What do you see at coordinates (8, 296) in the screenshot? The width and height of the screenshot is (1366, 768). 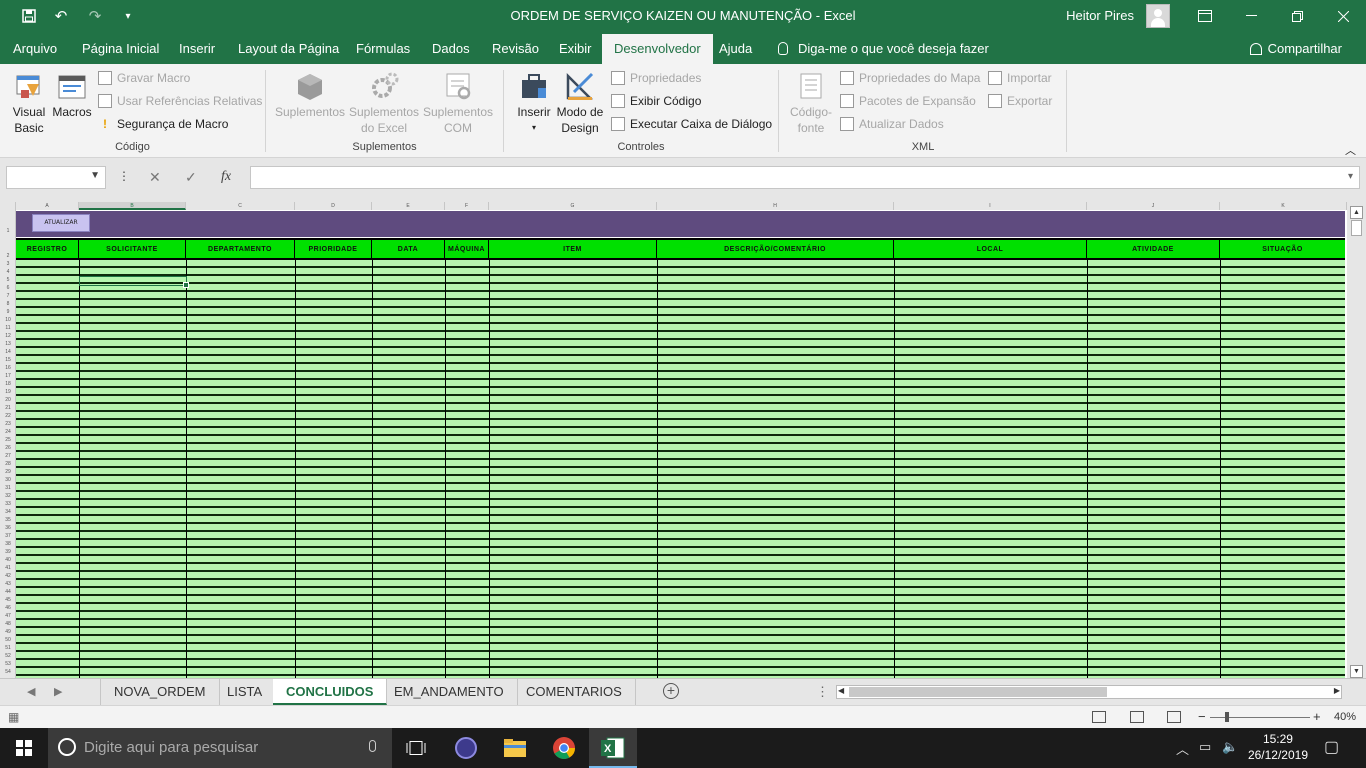 I see `row-header: 7` at bounding box center [8, 296].